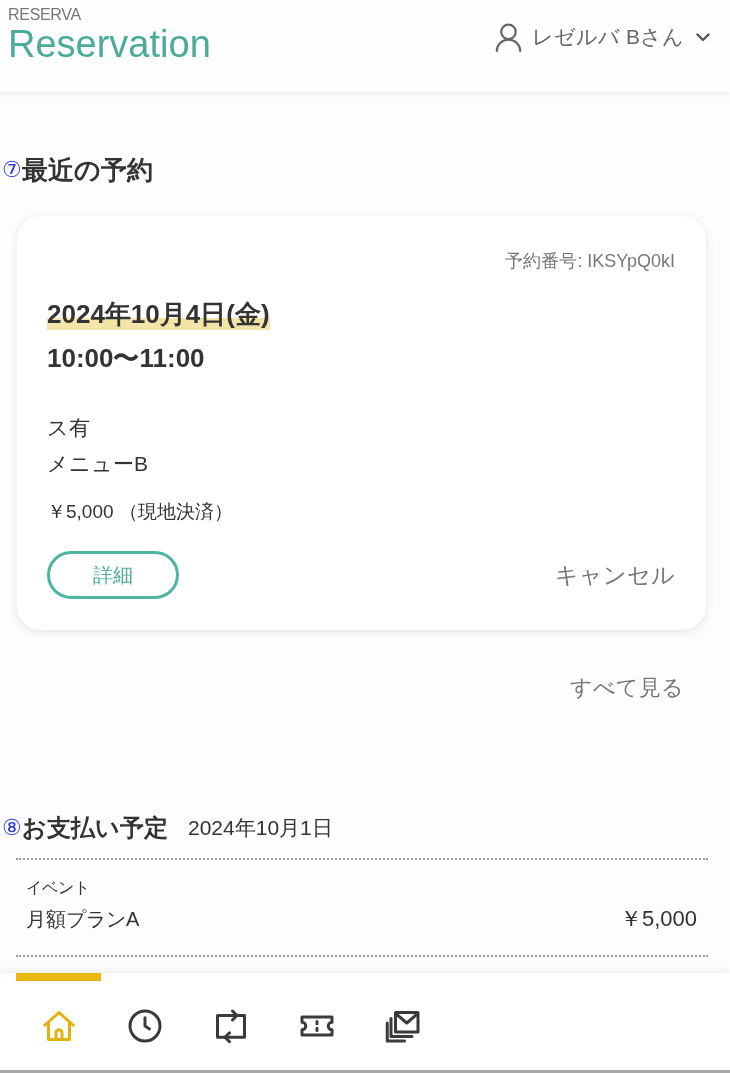 This screenshot has width=730, height=1073. I want to click on reservation-number: 予約番号: IKSYpQ0kI, so click(590, 261).